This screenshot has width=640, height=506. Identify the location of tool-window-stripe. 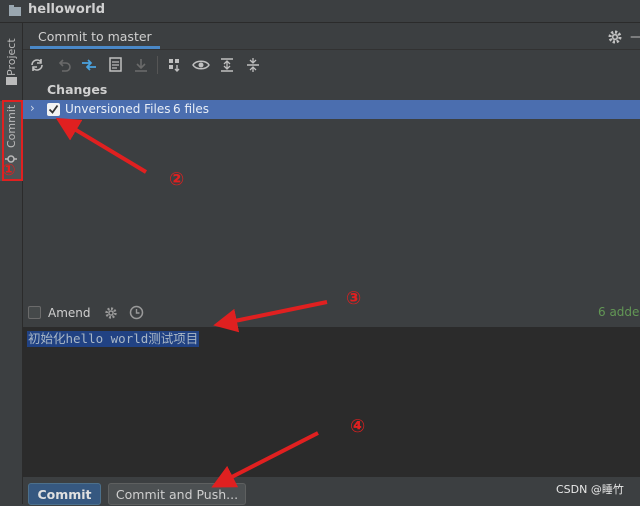
(11, 263).